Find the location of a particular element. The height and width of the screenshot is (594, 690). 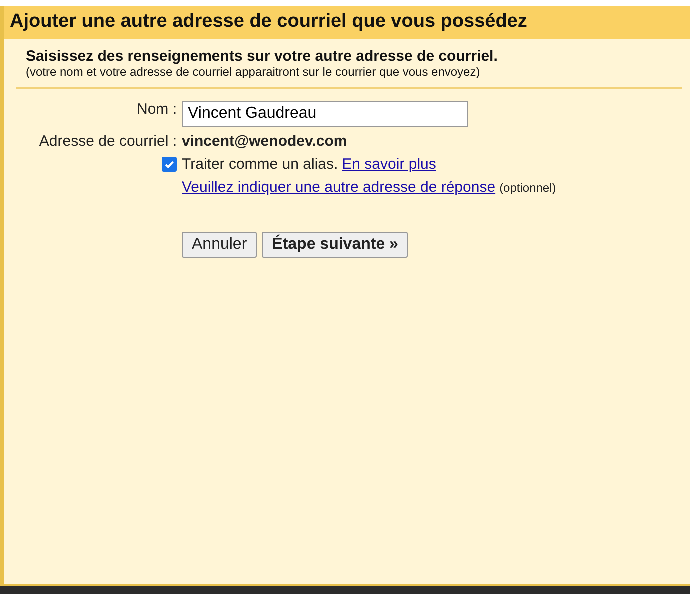

email-value: vincent@wenodev.com is located at coordinates (265, 141).